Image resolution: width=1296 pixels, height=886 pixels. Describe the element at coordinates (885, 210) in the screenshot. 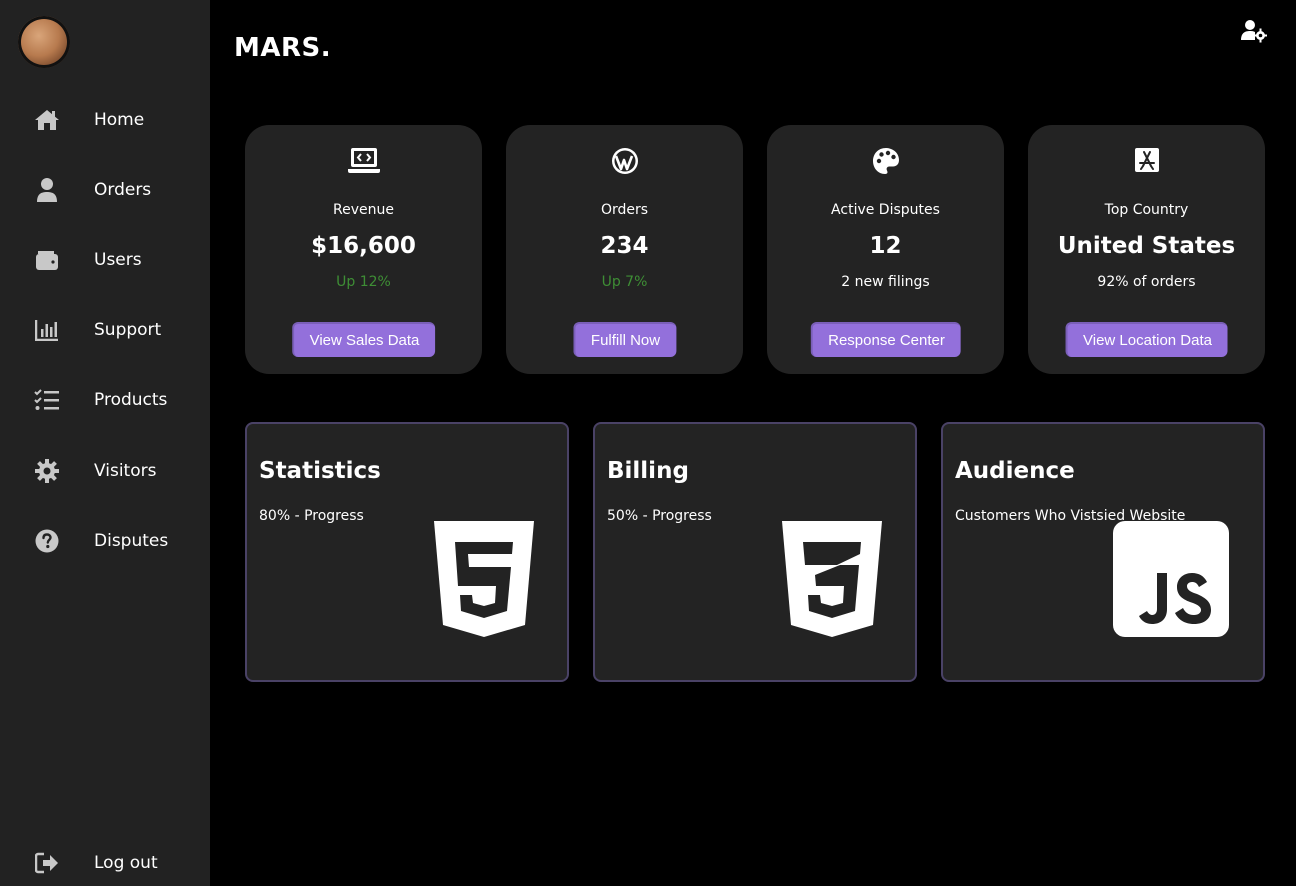

I see `stat-title: Active Disputes` at that location.